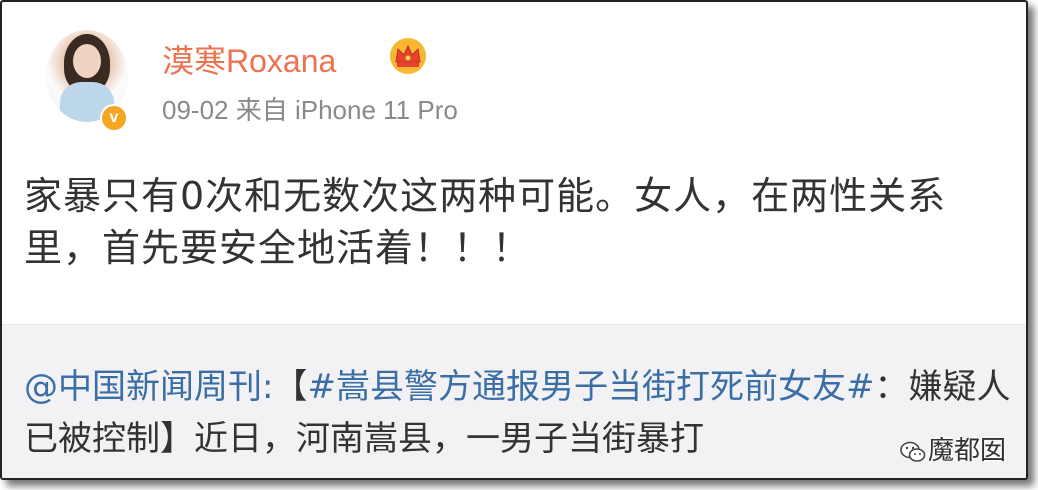  I want to click on wechat-watermark-icon, so click(913, 451).